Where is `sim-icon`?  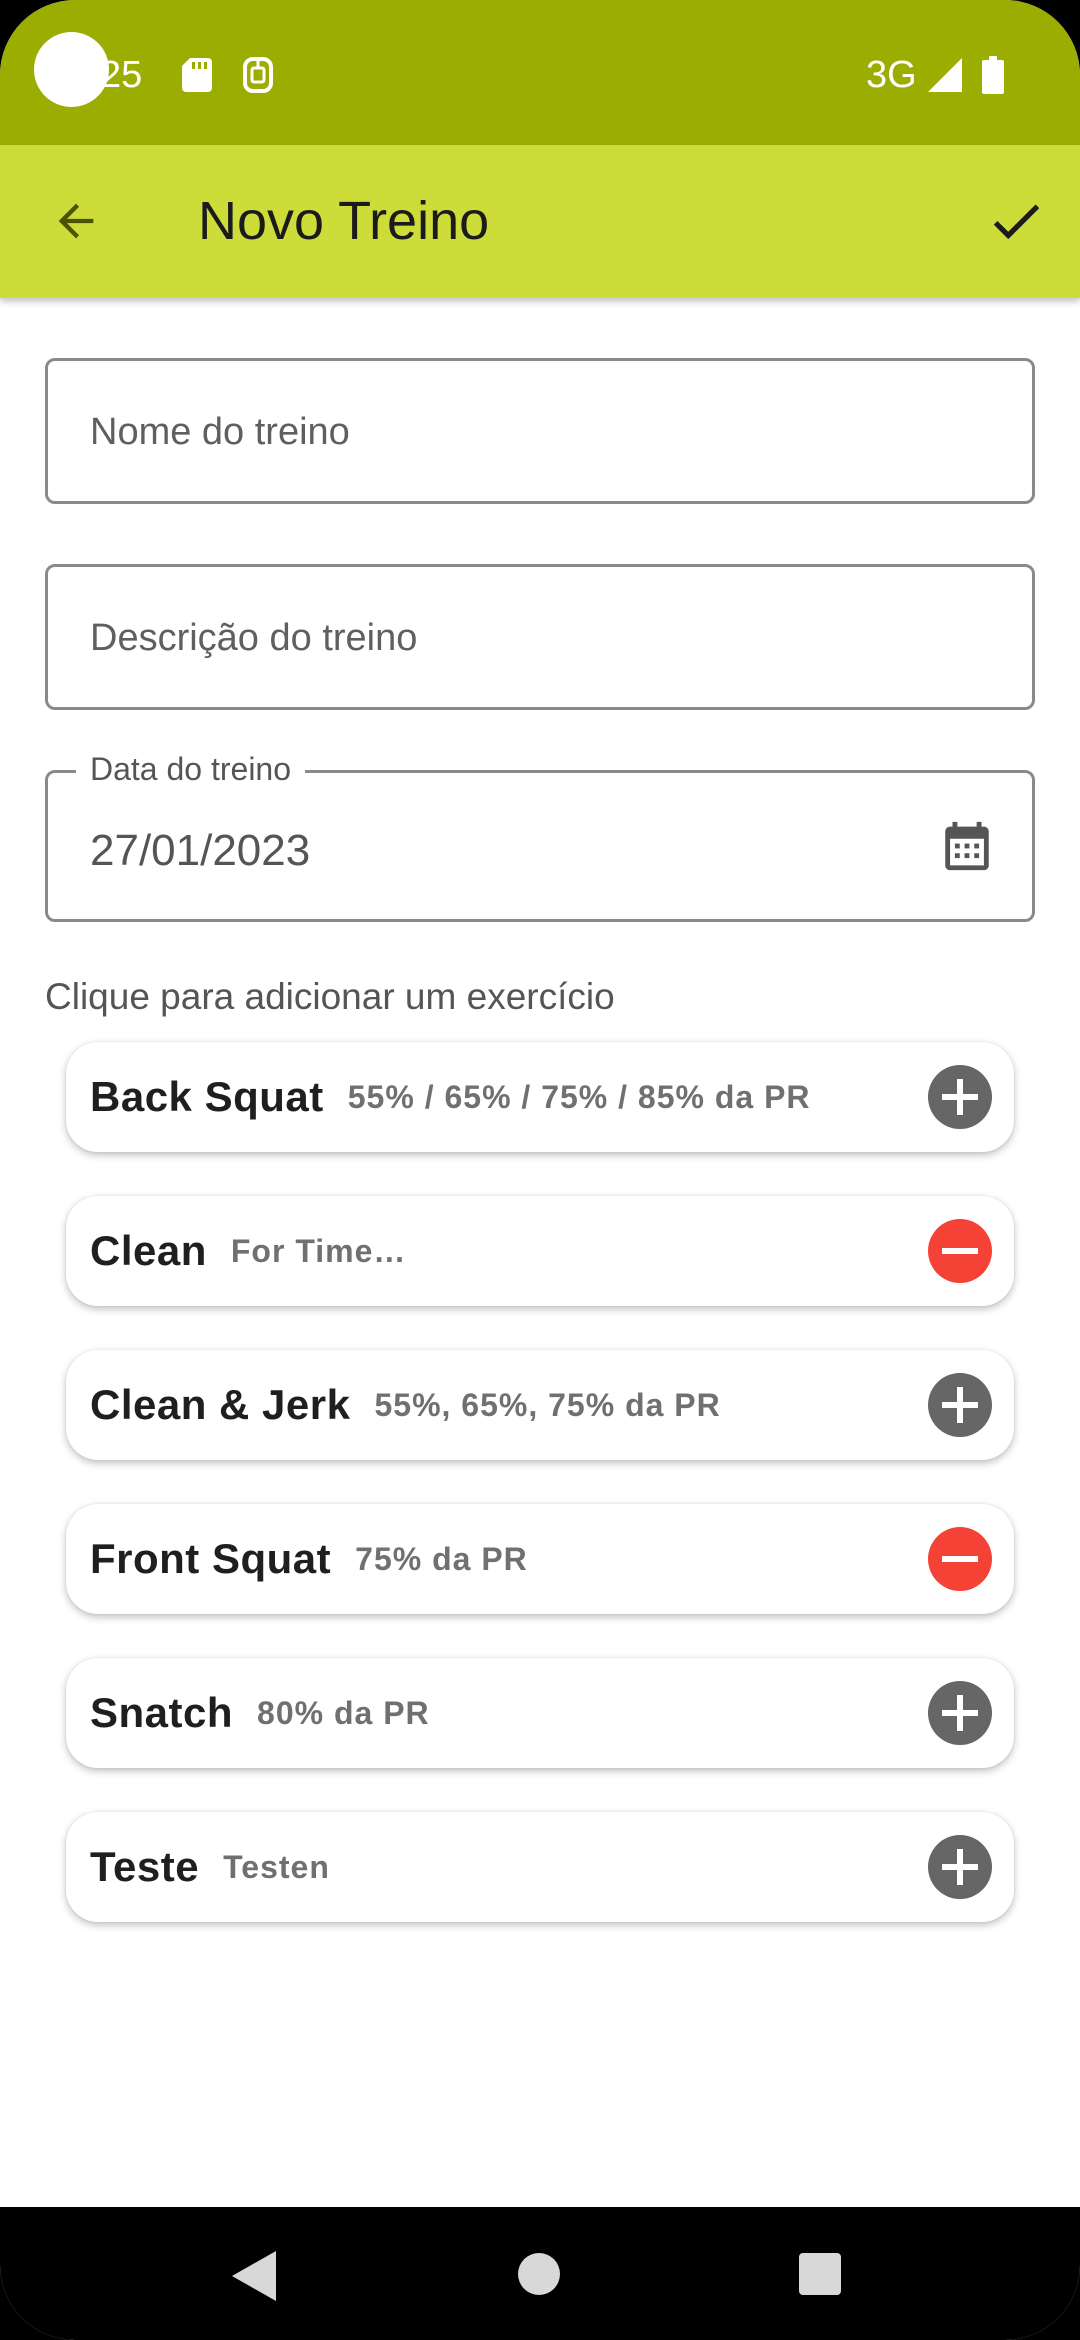 sim-icon is located at coordinates (258, 75).